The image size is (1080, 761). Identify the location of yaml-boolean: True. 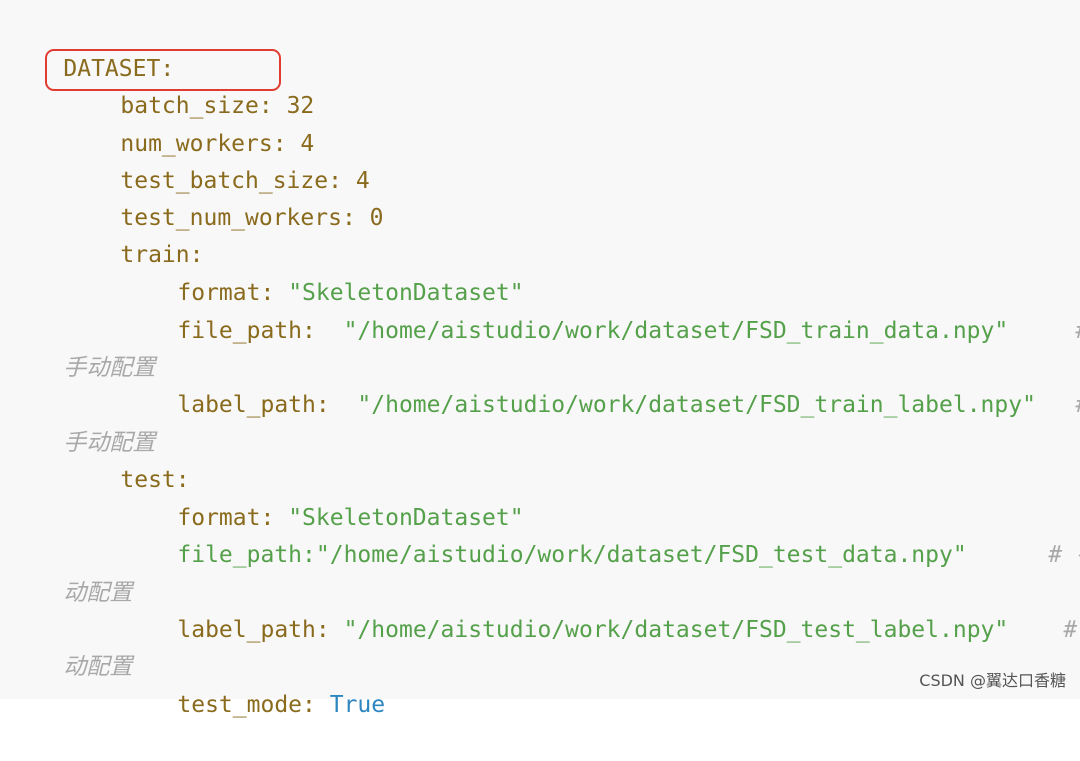
(357, 705).